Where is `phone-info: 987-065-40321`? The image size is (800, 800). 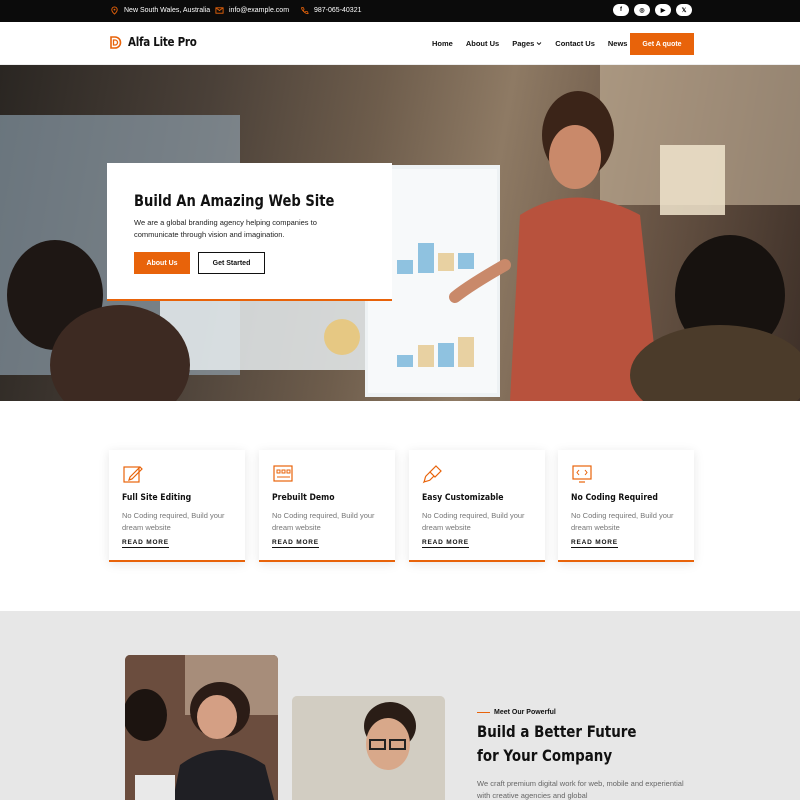
phone-info: 987-065-40321 is located at coordinates (331, 10).